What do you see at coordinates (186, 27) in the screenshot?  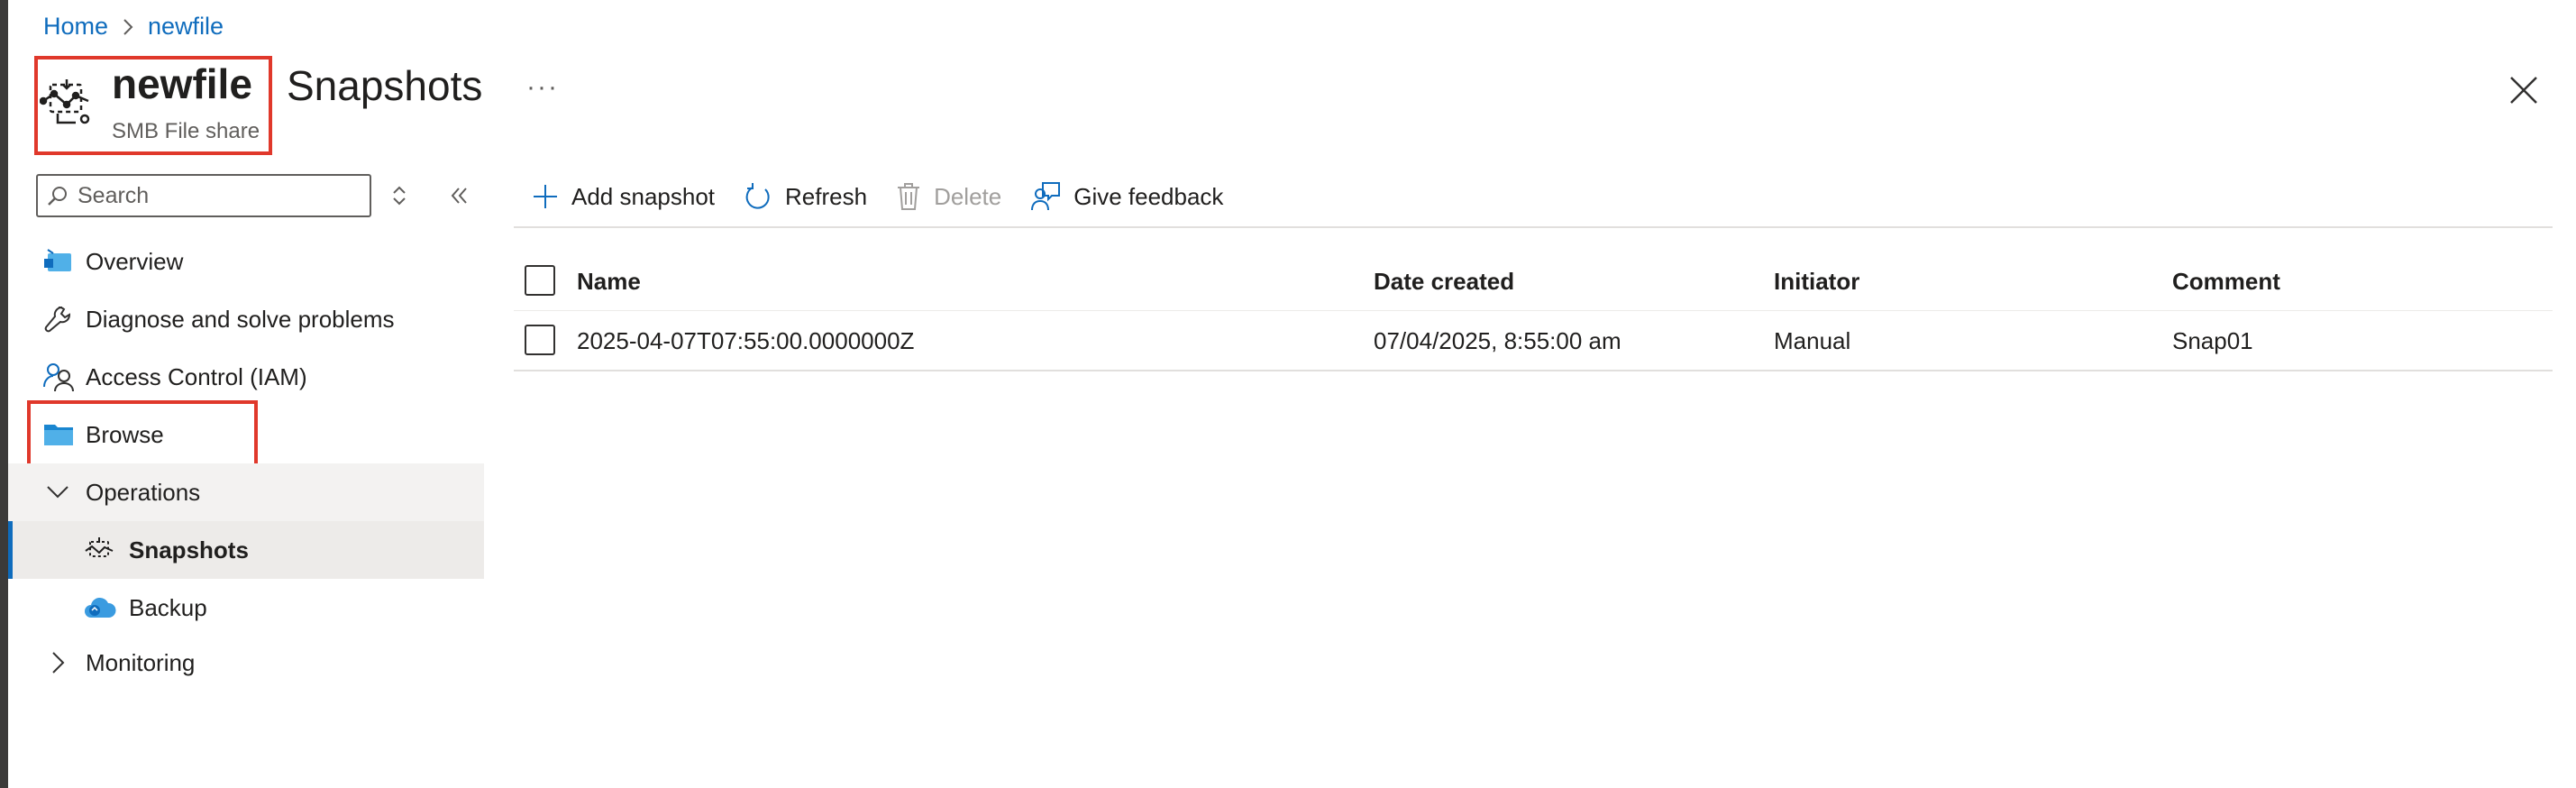 I see `breadcrumb-current-link: newfile` at bounding box center [186, 27].